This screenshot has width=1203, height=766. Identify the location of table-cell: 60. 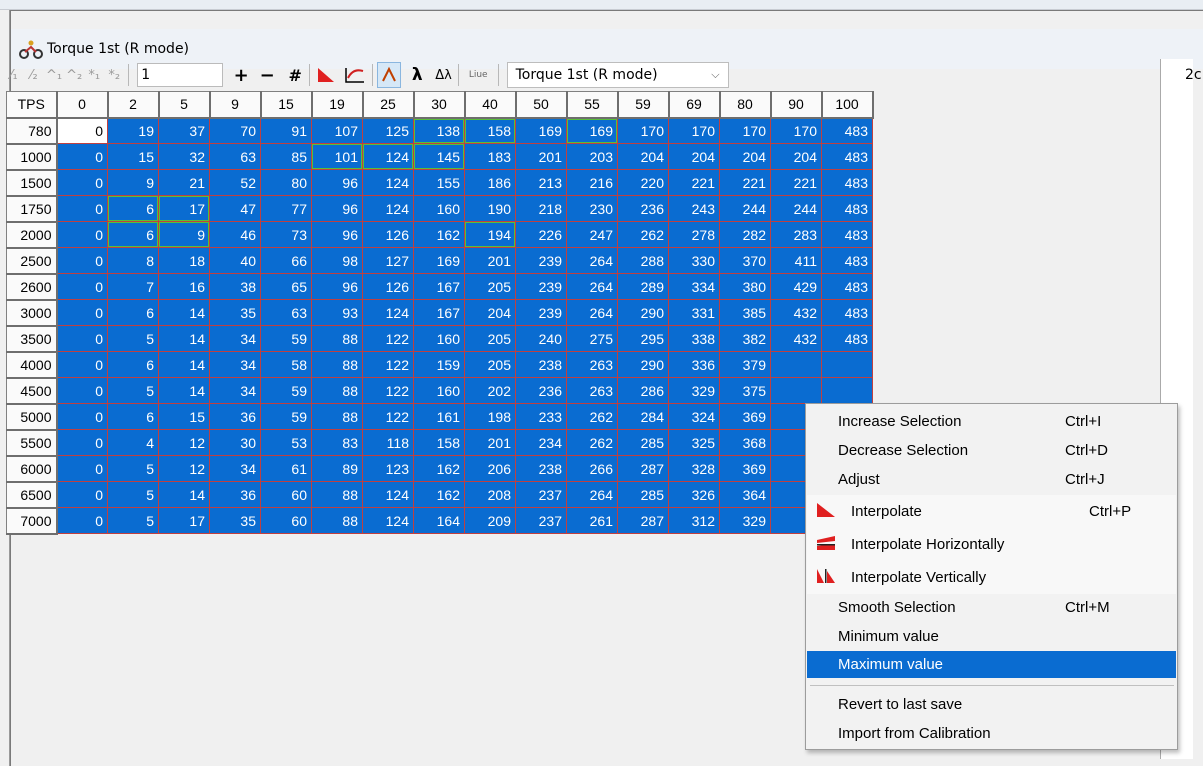
(286, 520).